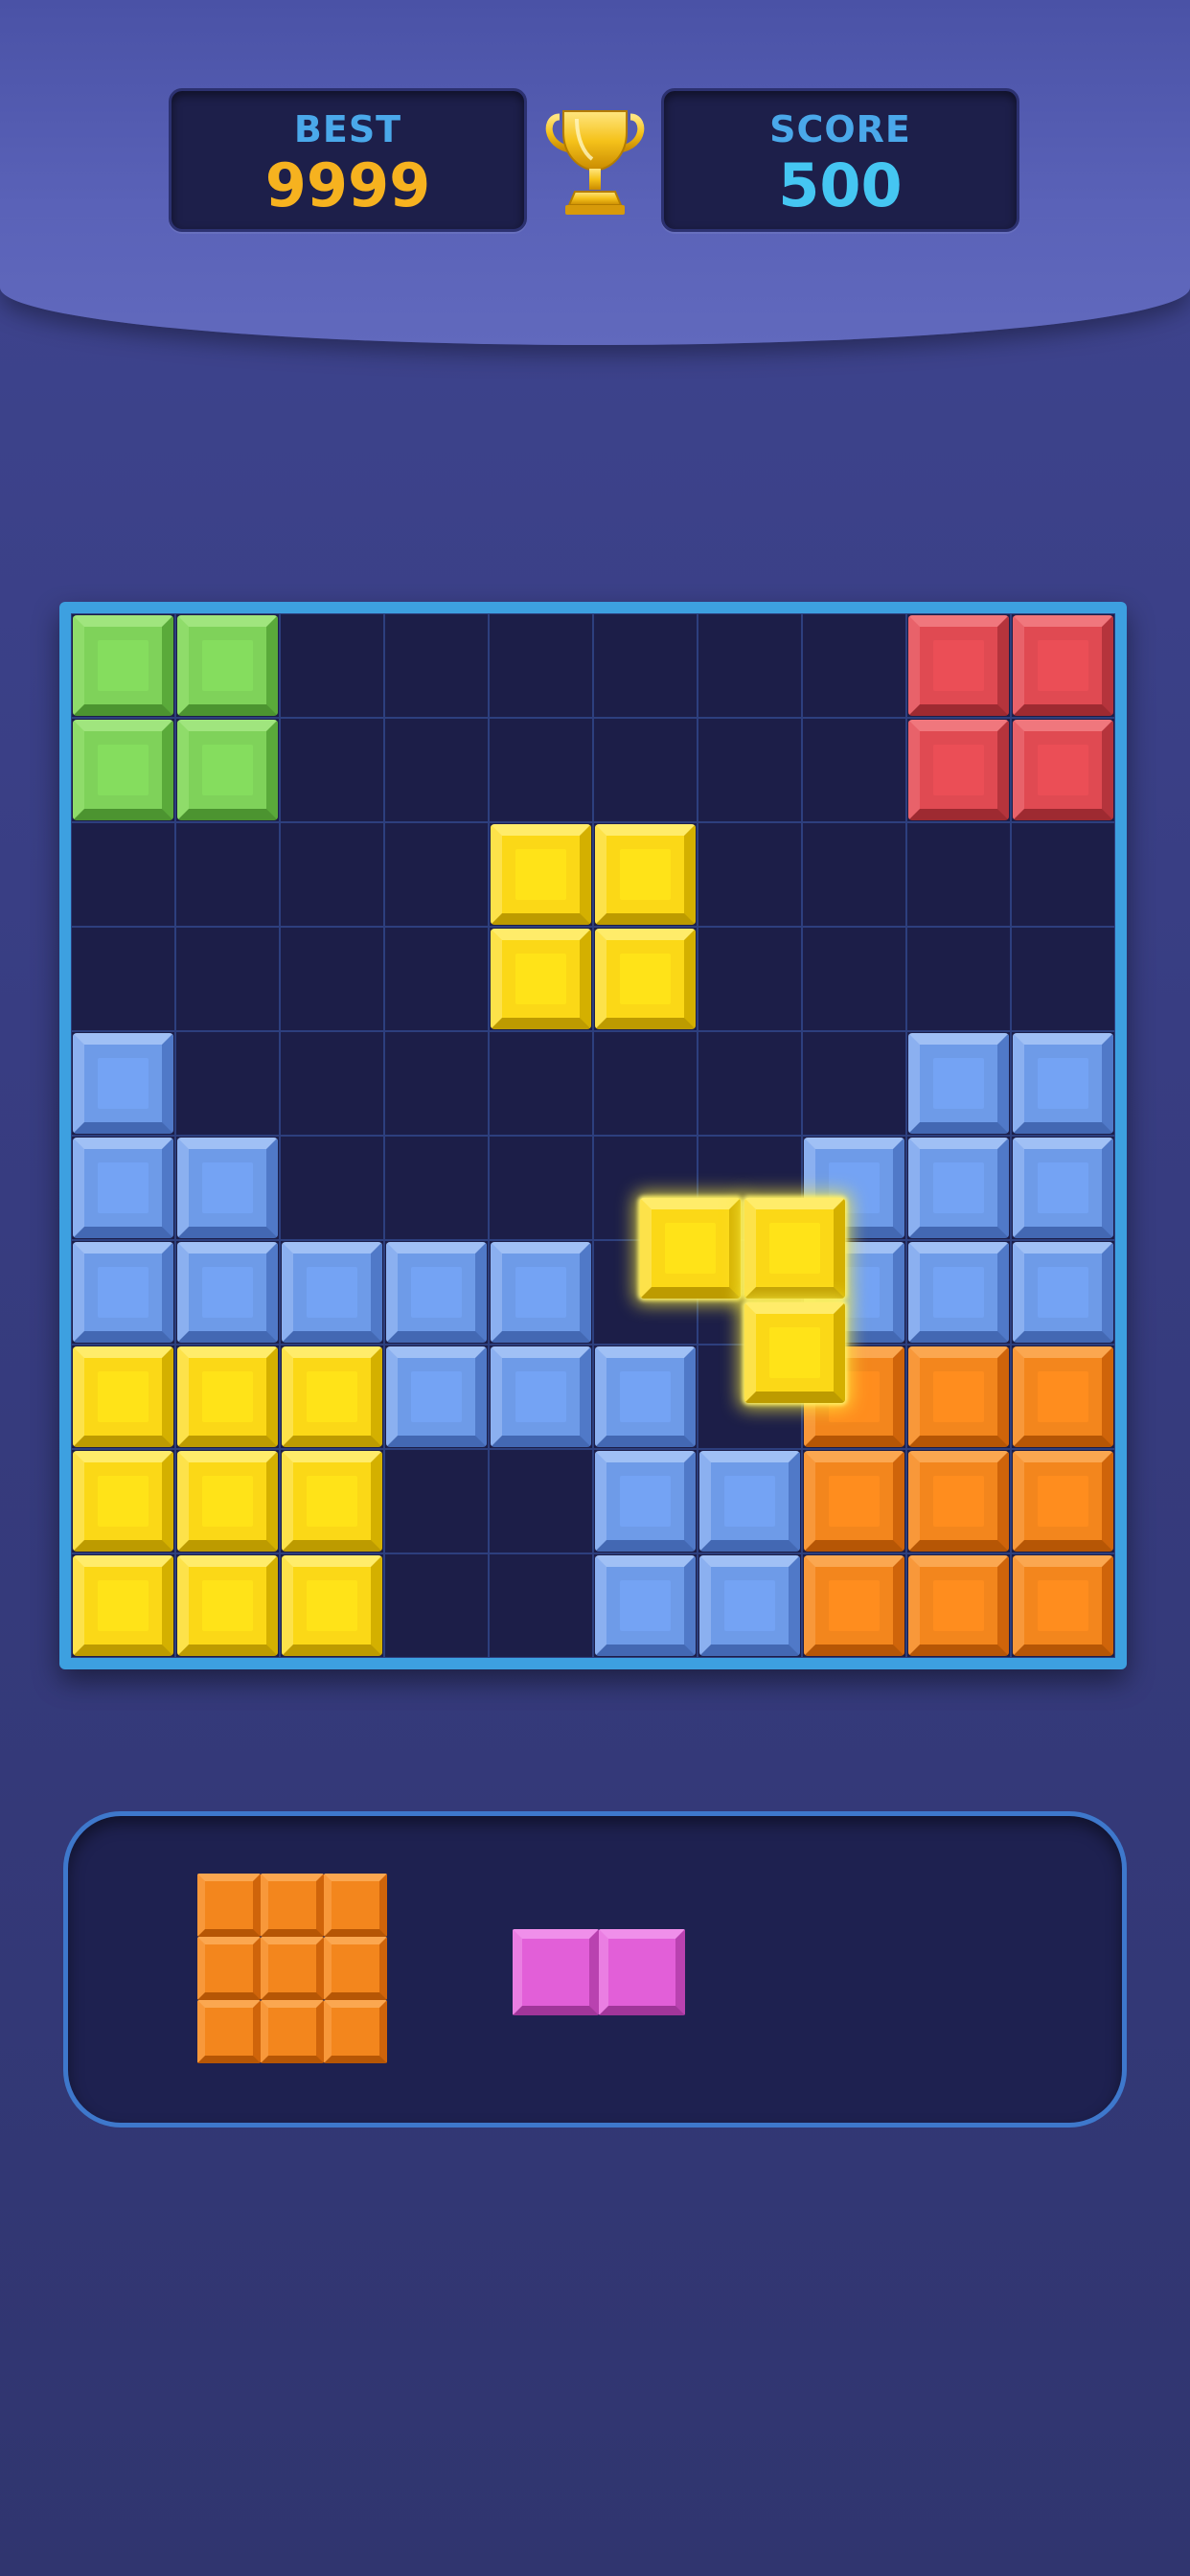  I want to click on best-score-box: BEST 9999, so click(348, 160).